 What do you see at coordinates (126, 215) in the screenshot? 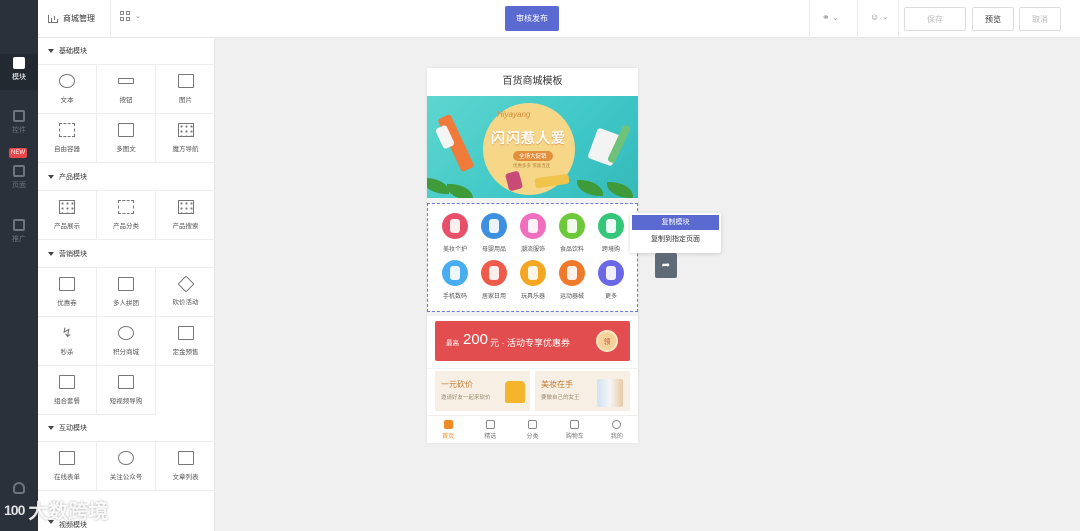
I see `module-product-category: 产品分类` at bounding box center [126, 215].